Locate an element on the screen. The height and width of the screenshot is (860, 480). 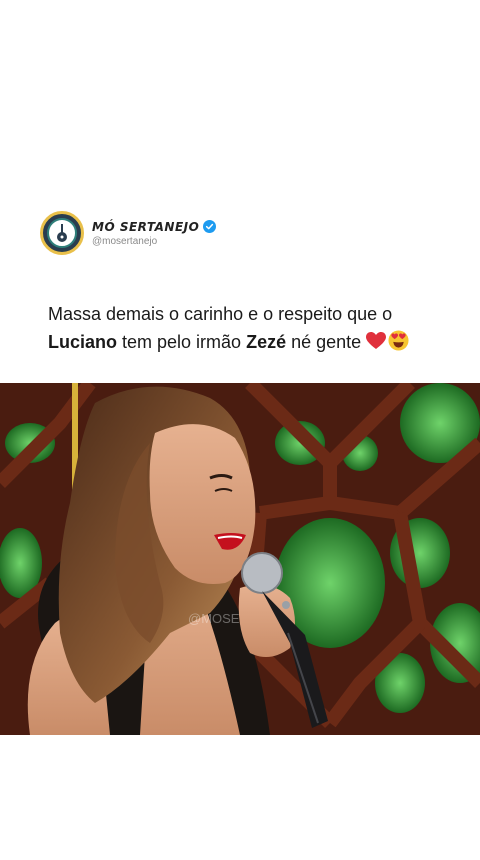
account-name: MÓ SERTANEJO is located at coordinates (145, 227).